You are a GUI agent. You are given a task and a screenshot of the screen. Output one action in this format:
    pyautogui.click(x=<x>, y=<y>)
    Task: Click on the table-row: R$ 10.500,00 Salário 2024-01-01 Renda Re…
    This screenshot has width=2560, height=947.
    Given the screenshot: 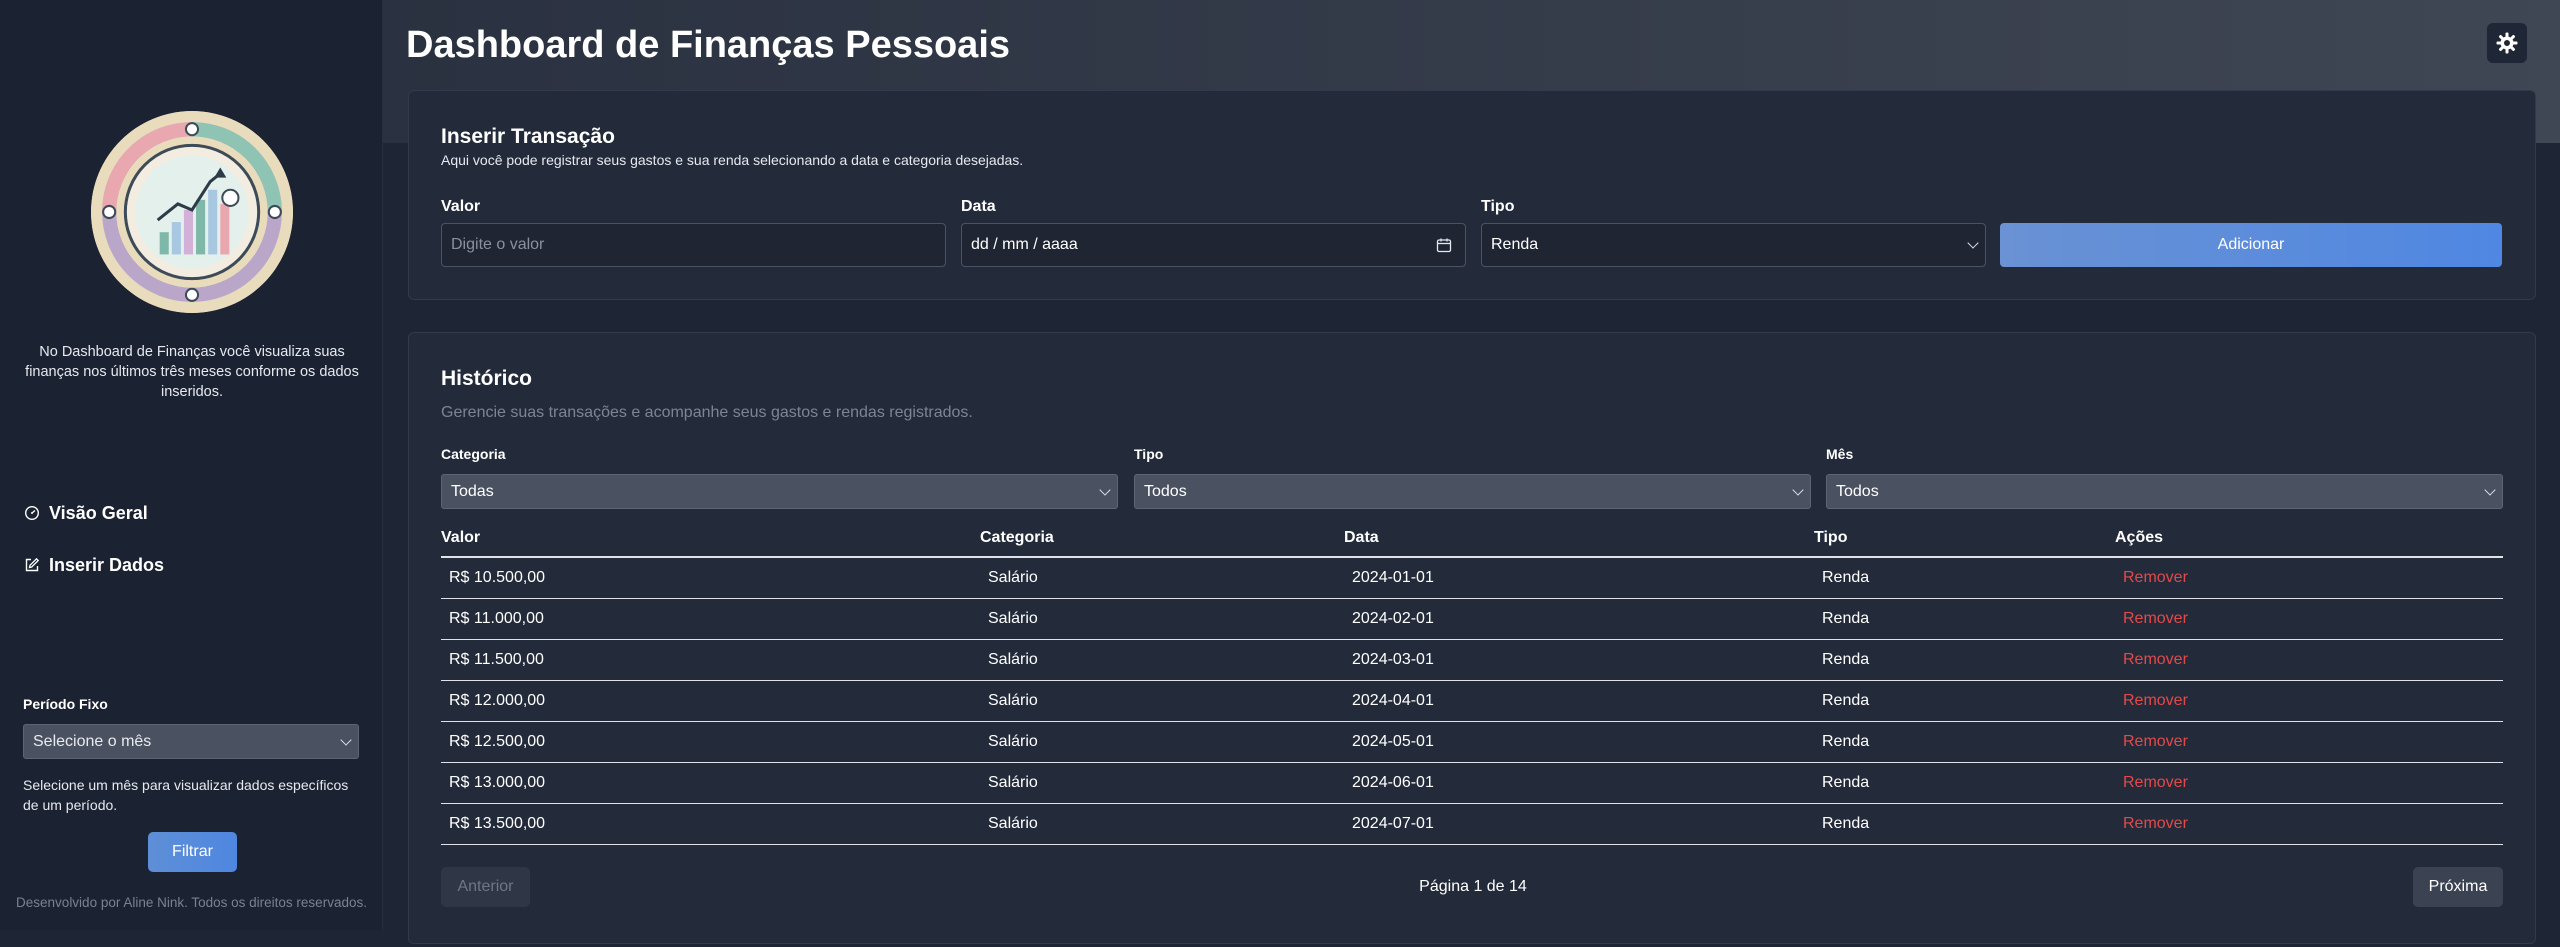 What is the action you would take?
    pyautogui.click(x=1472, y=578)
    